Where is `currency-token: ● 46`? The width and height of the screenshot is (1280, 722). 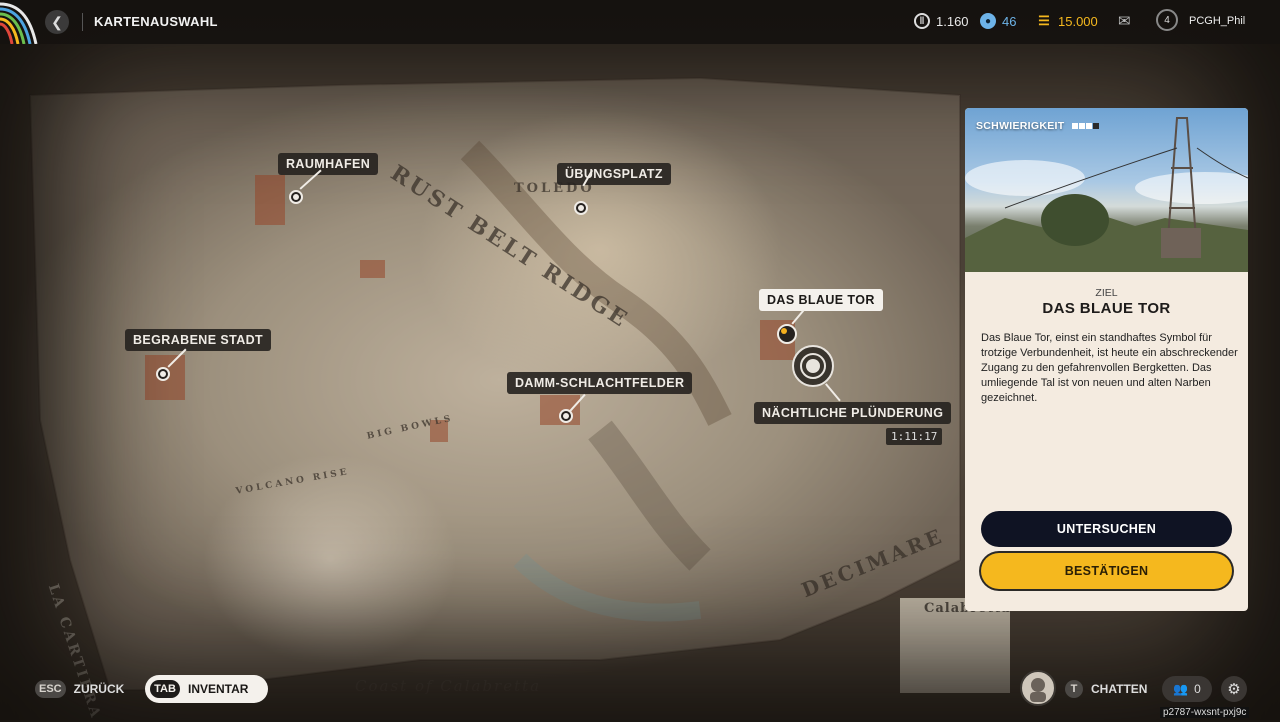 currency-token: ● 46 is located at coordinates (998, 21).